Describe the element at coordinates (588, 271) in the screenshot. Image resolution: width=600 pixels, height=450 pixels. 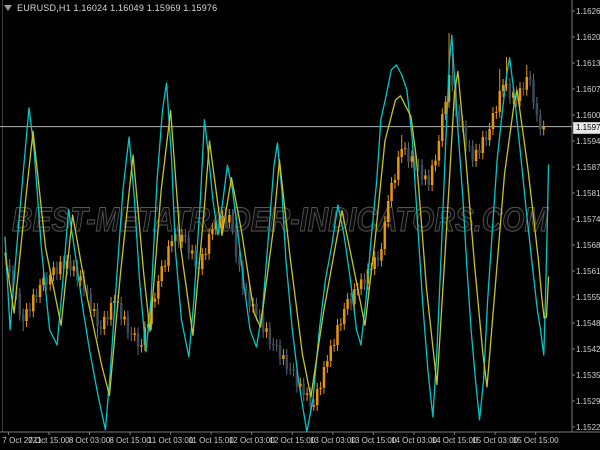
I see `price-axis-label: 1.15615` at that location.